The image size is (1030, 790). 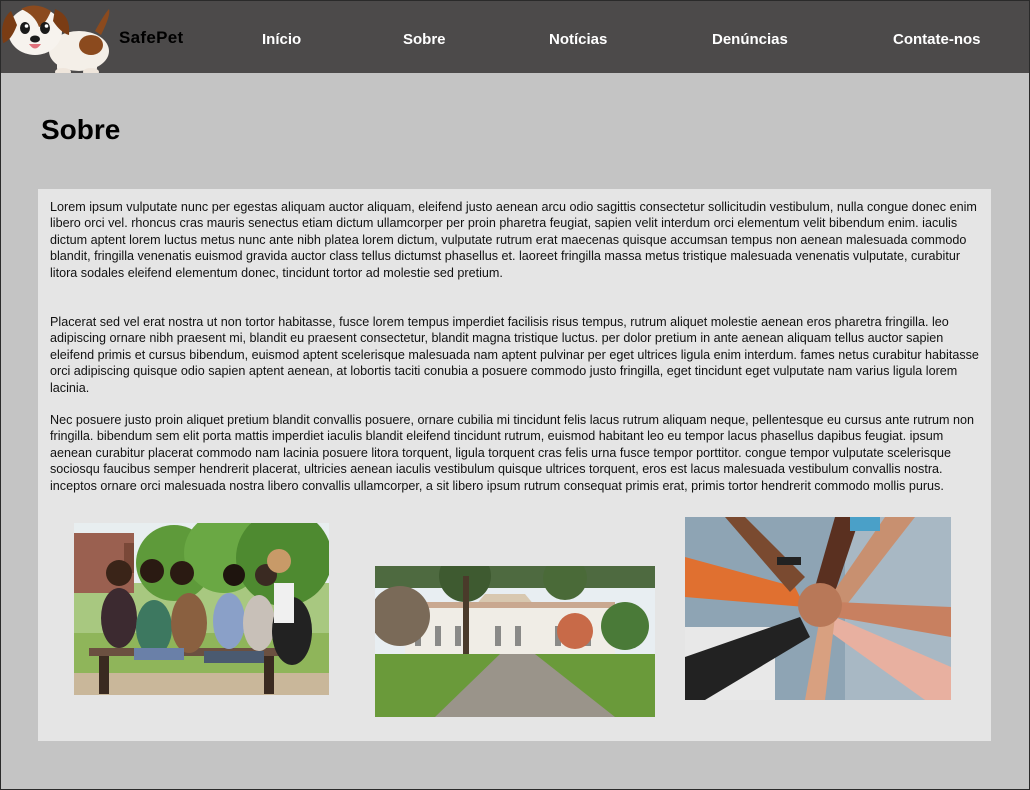 What do you see at coordinates (281, 39) in the screenshot?
I see `nav-inicio: Início` at bounding box center [281, 39].